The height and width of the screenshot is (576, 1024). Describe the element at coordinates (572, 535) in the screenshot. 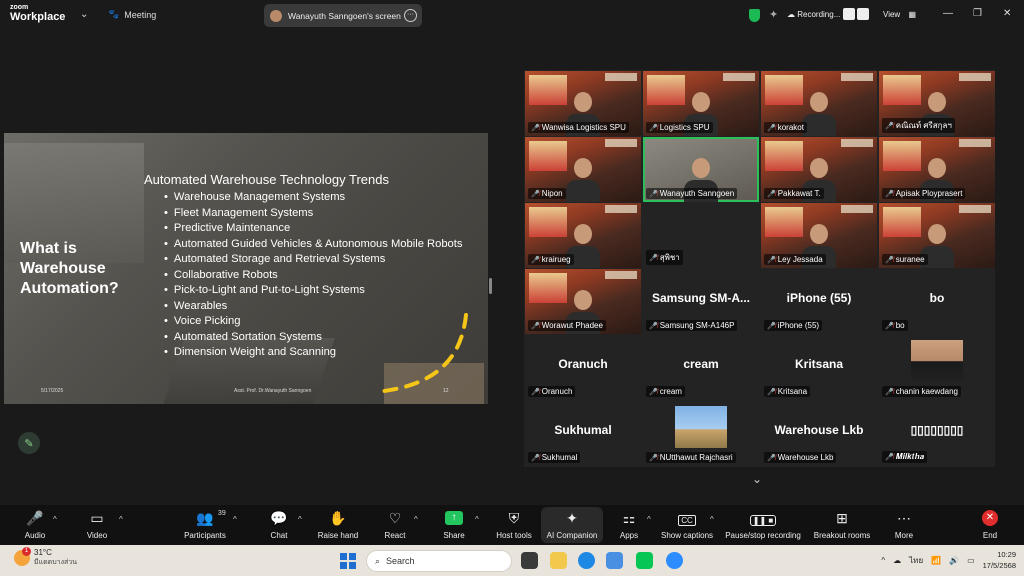

I see `ai-companion-label: AI Companion` at that location.